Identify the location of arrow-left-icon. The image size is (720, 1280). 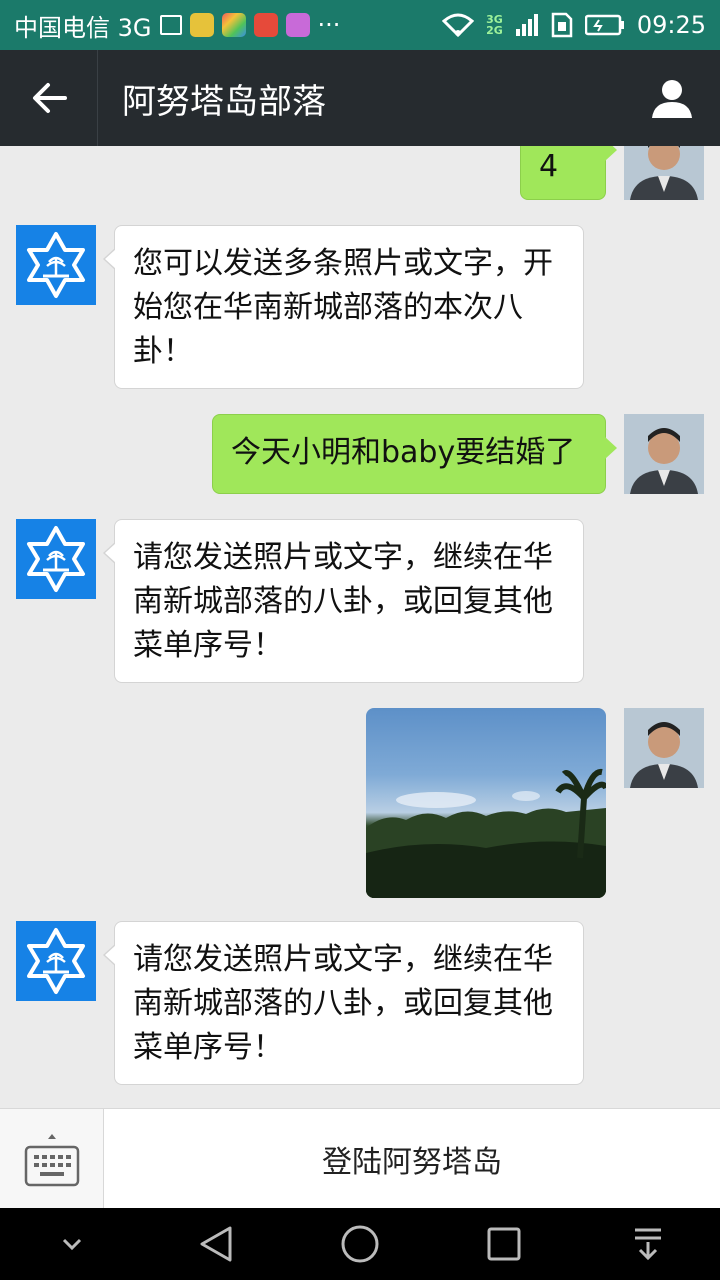
(49, 98).